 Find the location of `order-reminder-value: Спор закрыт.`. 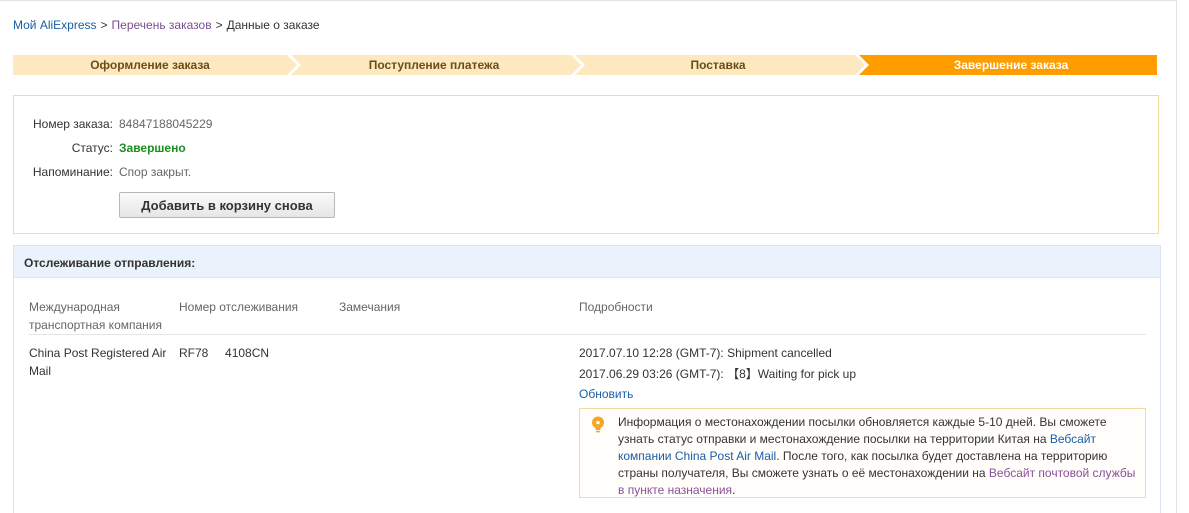

order-reminder-value: Спор закрыт. is located at coordinates (155, 172).